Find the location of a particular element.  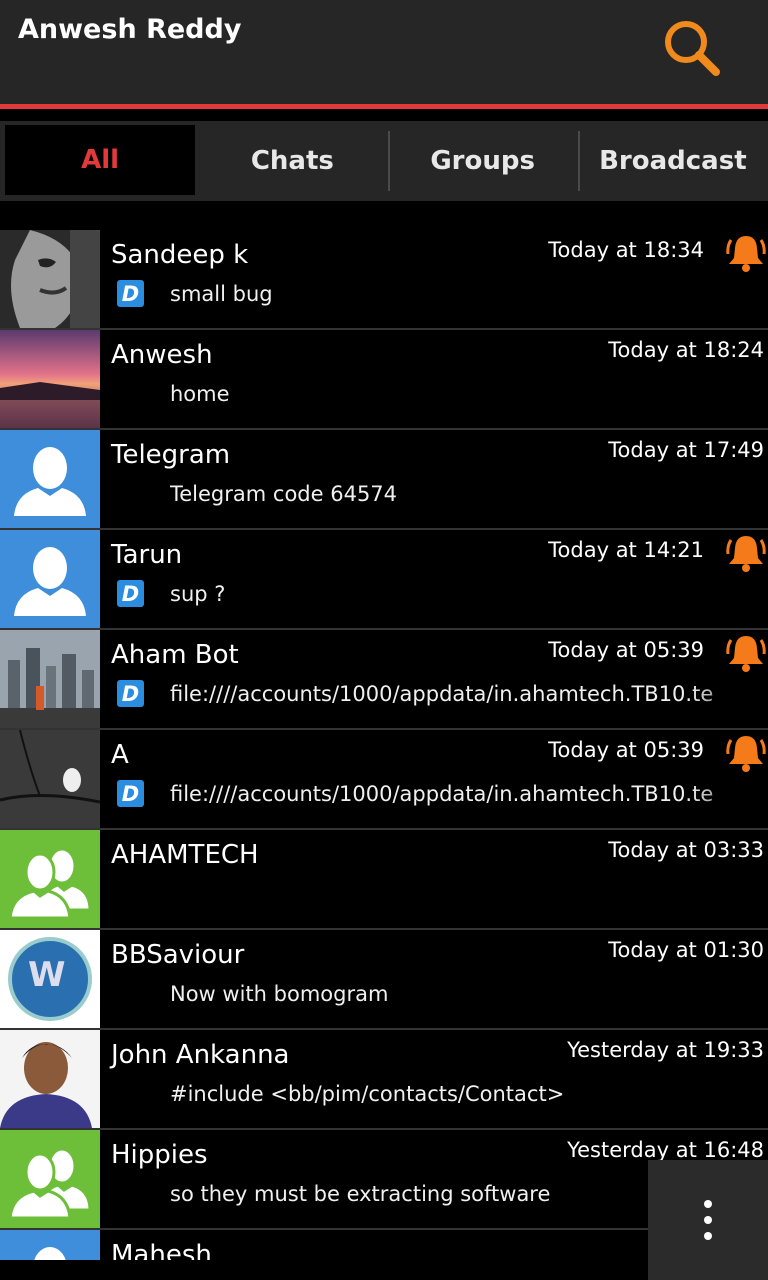

contact-name: Sandeep k is located at coordinates (180, 255).